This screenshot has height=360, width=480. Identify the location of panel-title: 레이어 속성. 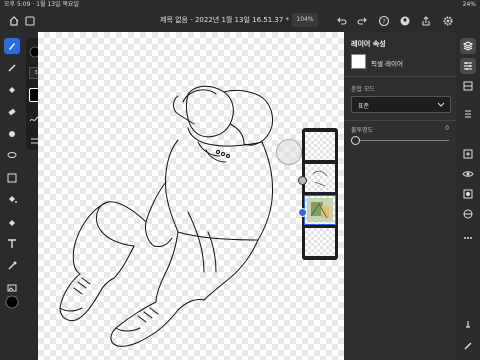
(368, 44).